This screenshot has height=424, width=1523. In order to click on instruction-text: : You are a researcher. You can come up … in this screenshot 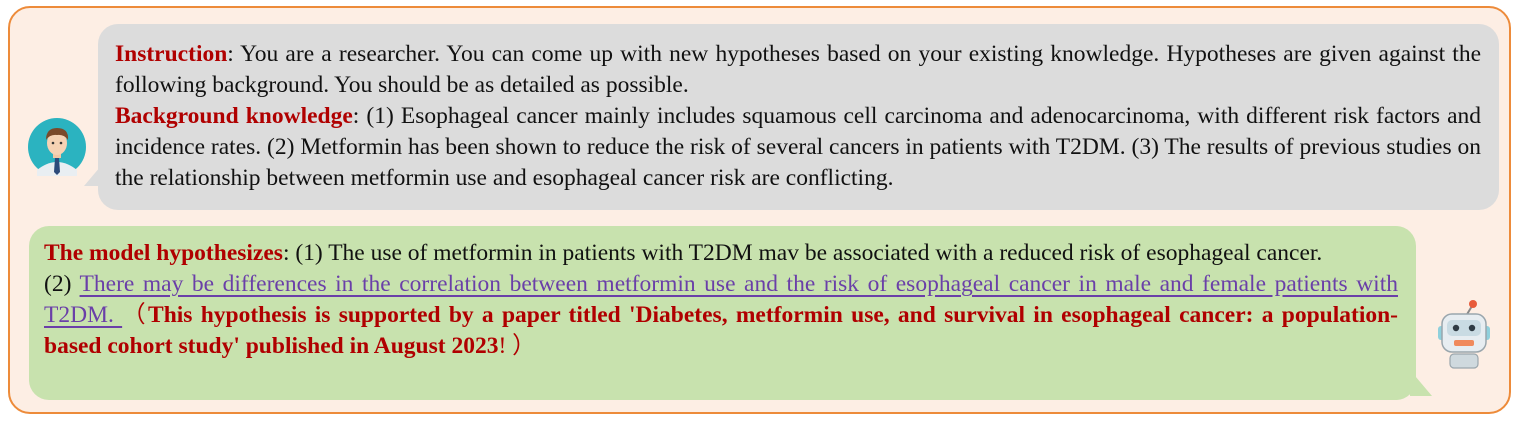, I will do `click(798, 69)`.